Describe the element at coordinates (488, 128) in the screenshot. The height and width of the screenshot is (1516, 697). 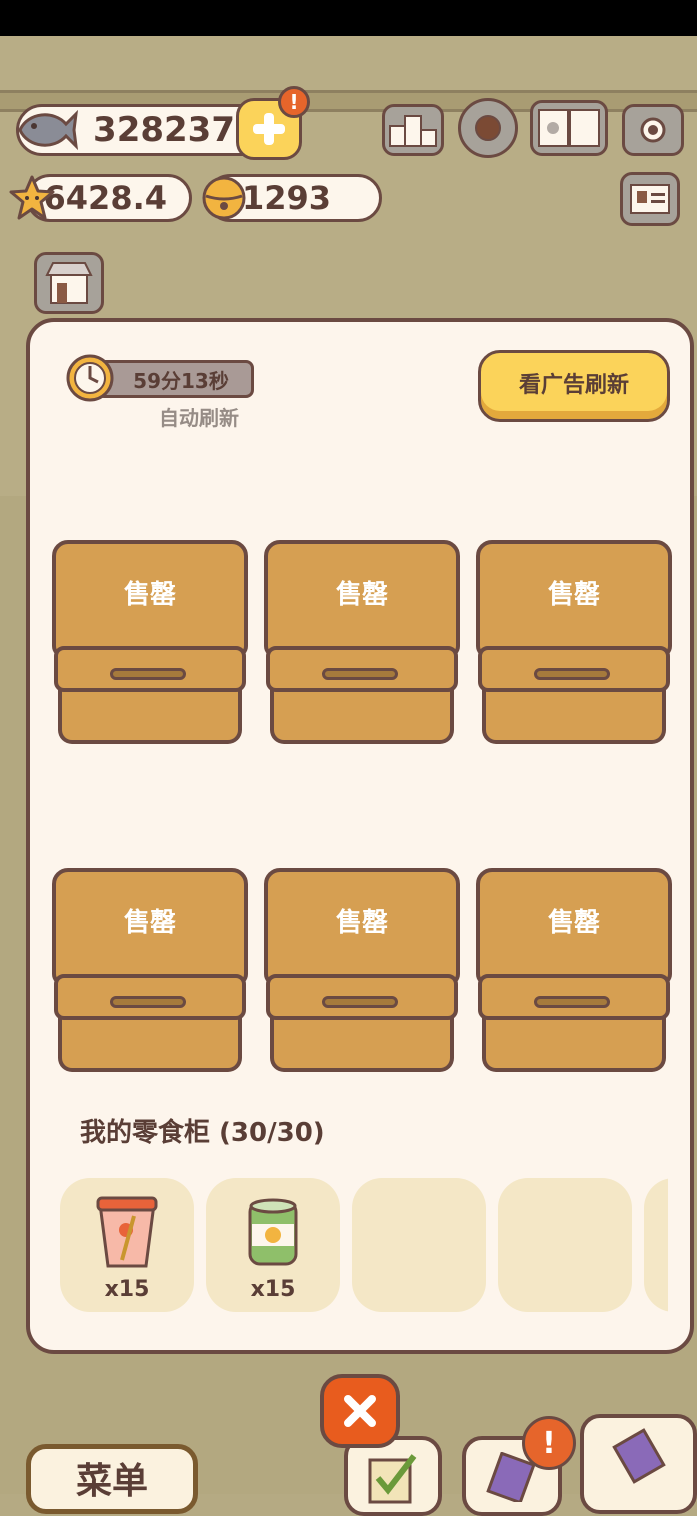
I see `gear-icon` at that location.